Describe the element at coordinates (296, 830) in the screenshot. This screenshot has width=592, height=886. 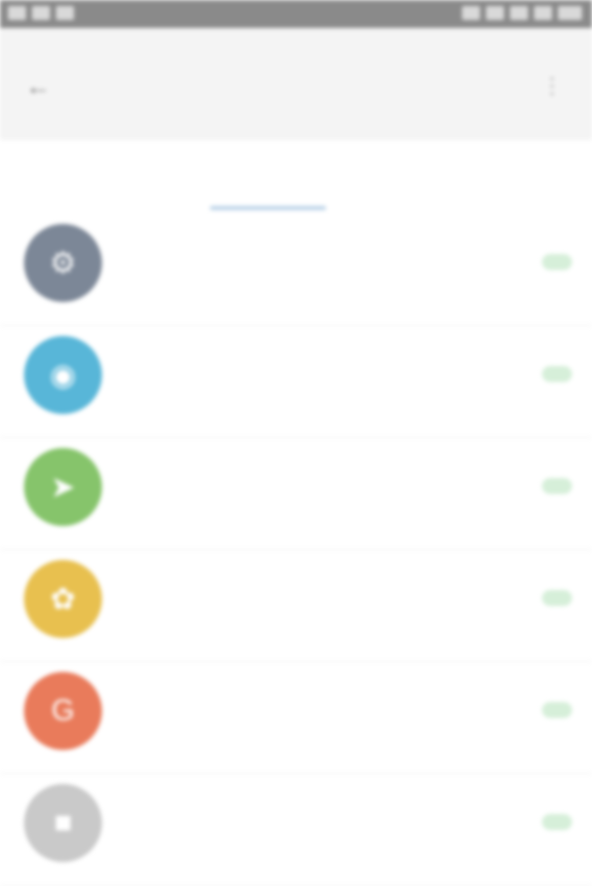
I see `list-item: ■` at that location.